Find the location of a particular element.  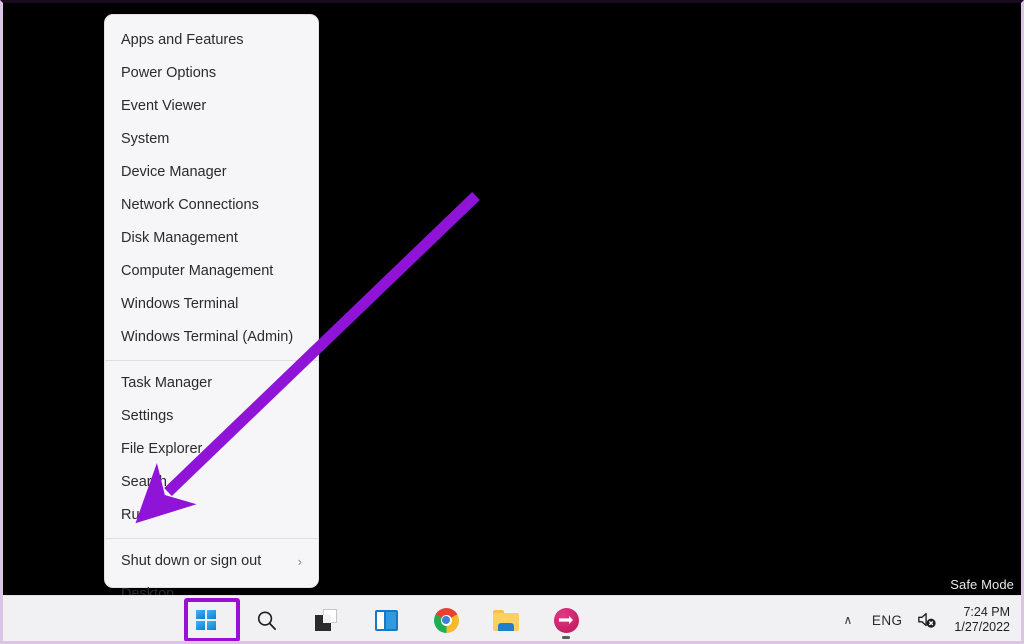

system-tray: ∧ ENG 7:24 PM 1/27/2022 is located at coordinates (926, 620).